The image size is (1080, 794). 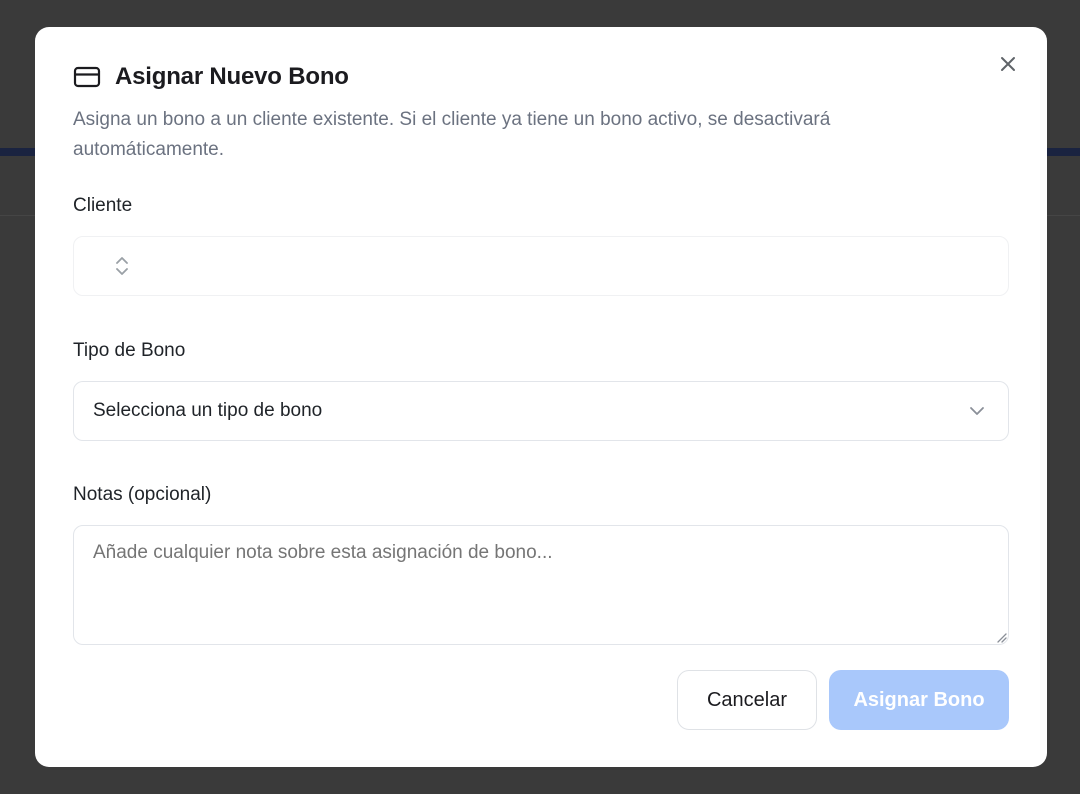 I want to click on dialog-header: Asignar Nuevo Bono, so click(x=211, y=77).